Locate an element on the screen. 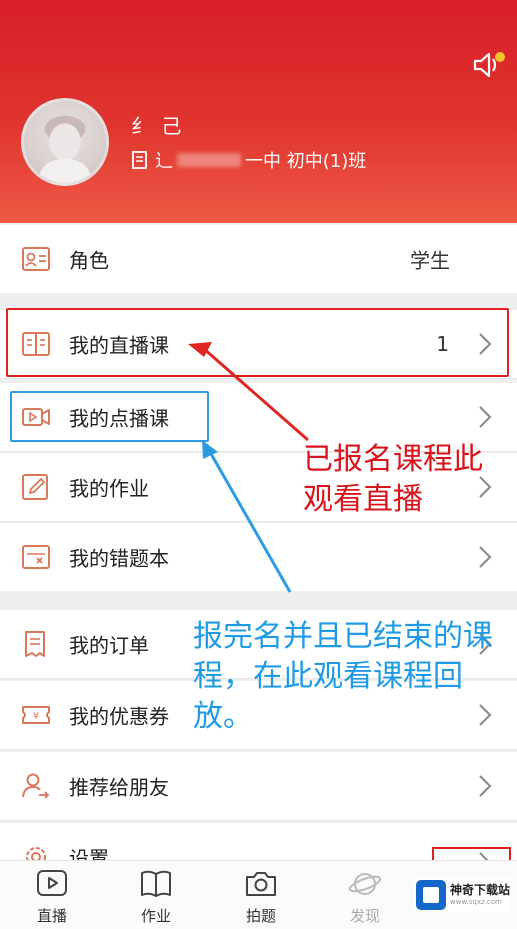 The image size is (517, 929). role-row: 角色 学生 is located at coordinates (258, 259).